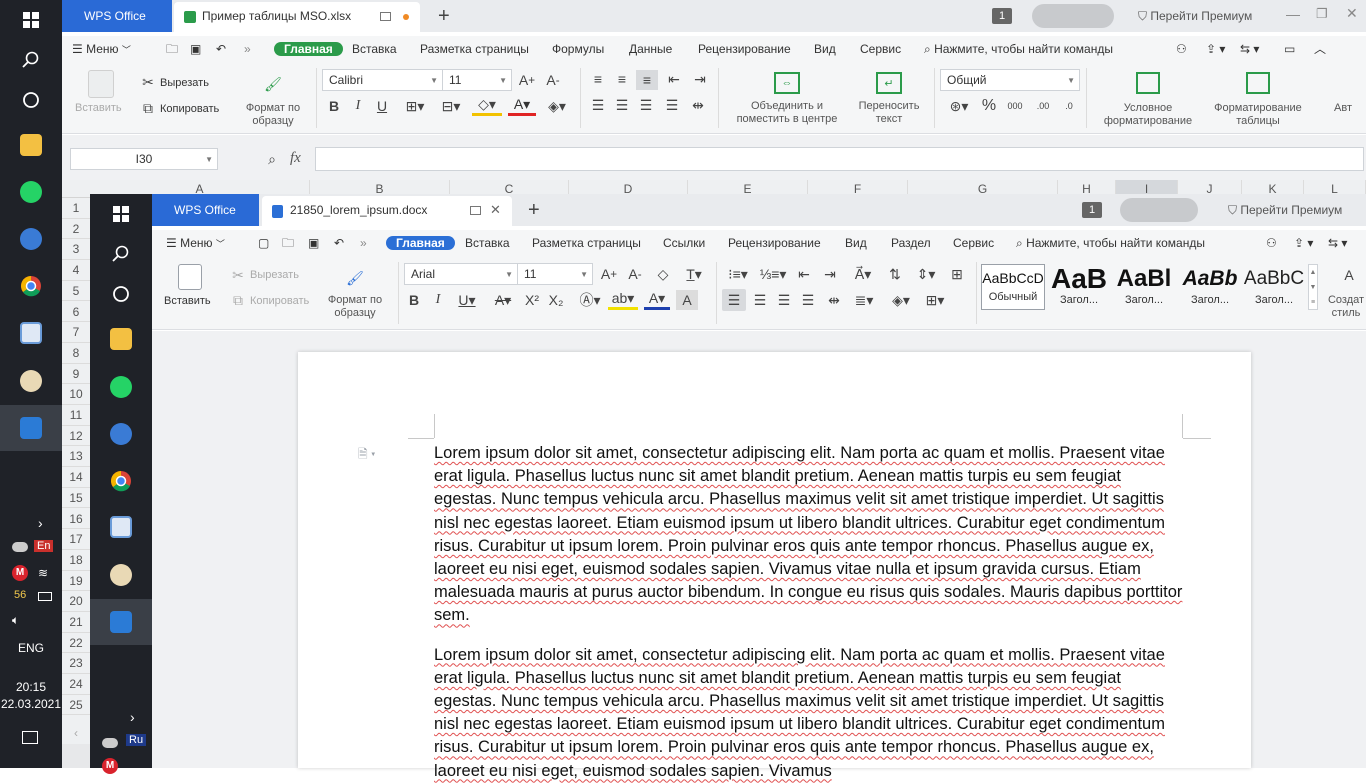 This screenshot has width=1366, height=783. What do you see at coordinates (773, 274) in the screenshot?
I see `numbering-icon: ⅓≡▾` at bounding box center [773, 274].